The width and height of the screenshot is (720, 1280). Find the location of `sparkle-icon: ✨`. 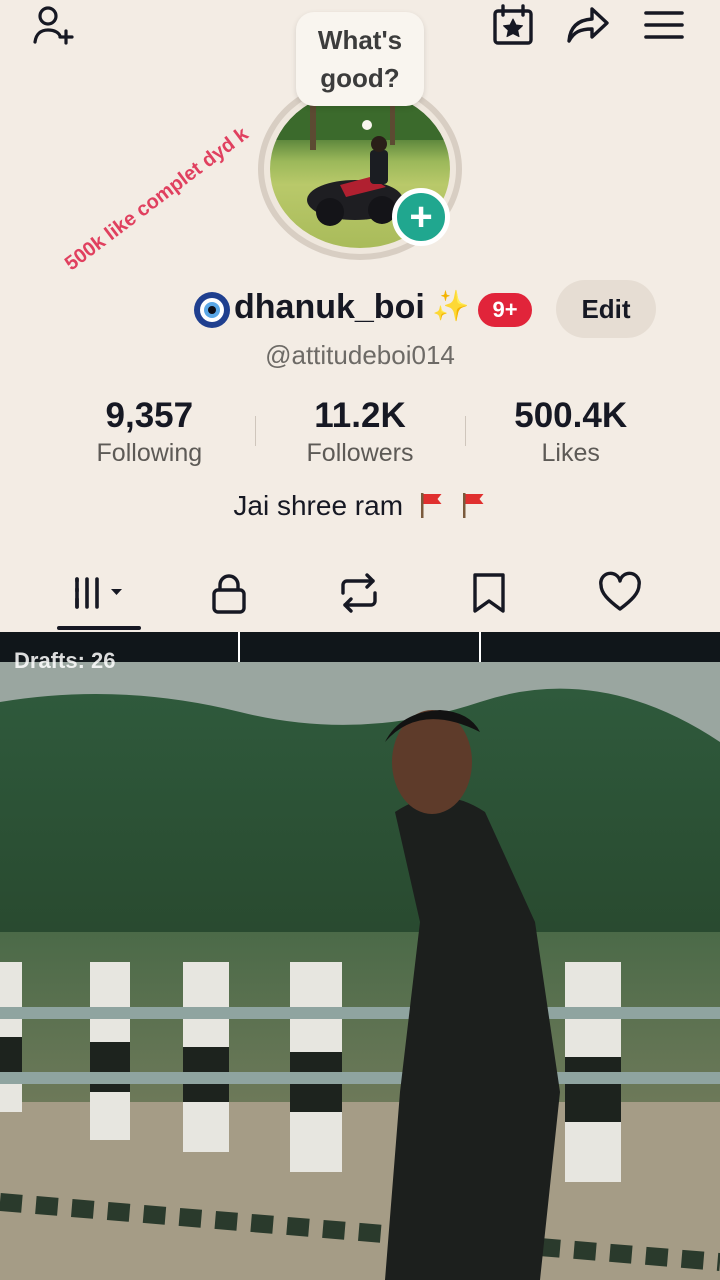

sparkle-icon: ✨ is located at coordinates (451, 306).